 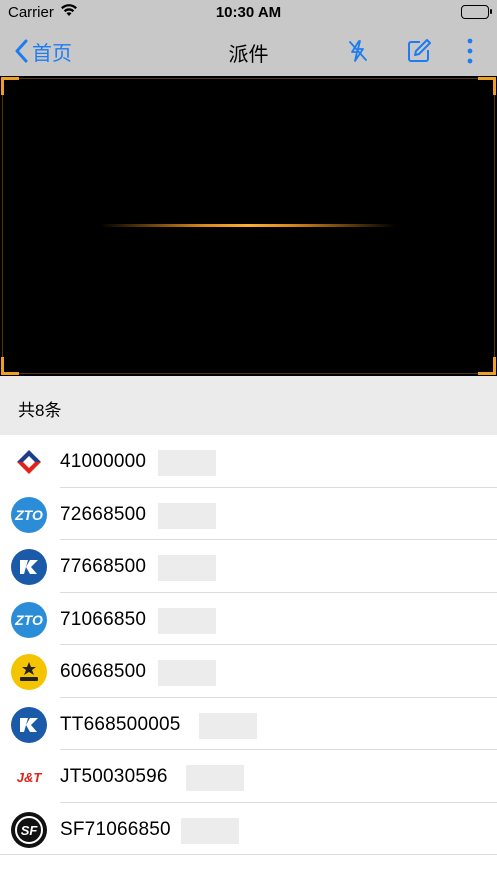 I want to click on flash-off-icon, so click(x=358, y=51).